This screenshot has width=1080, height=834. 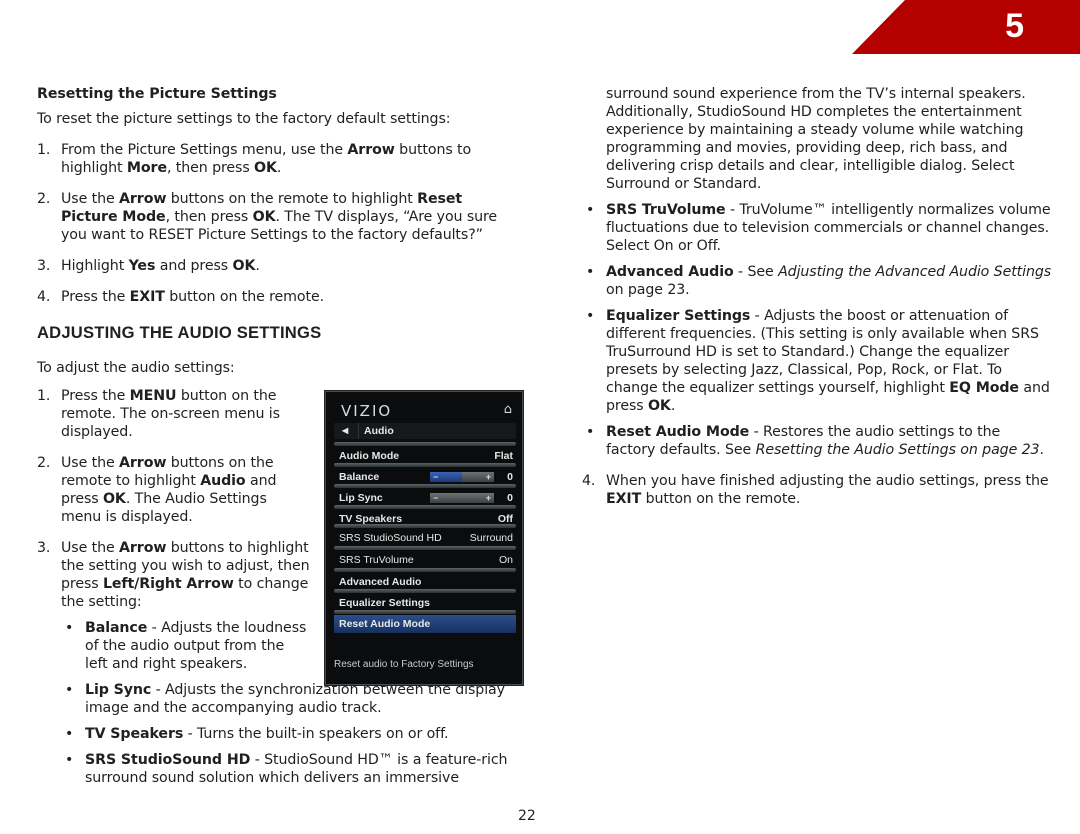 What do you see at coordinates (966, 27) in the screenshot?
I see `chapter-tab-shape` at bounding box center [966, 27].